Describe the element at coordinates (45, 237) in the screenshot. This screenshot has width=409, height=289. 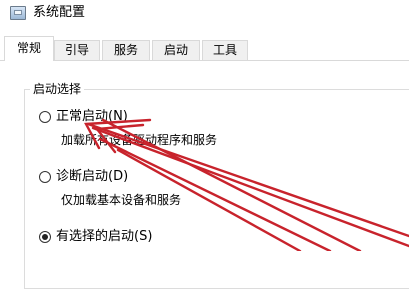
I see `selective-startup-radio` at that location.